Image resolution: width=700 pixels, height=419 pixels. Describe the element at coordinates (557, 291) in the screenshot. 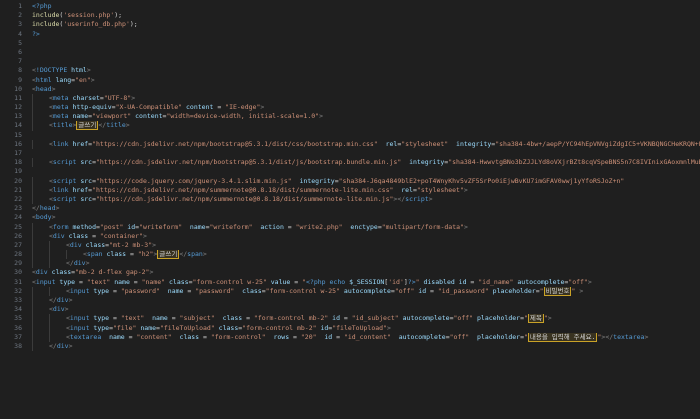

I see `highlighted-korean-text: 비밀번호` at that location.